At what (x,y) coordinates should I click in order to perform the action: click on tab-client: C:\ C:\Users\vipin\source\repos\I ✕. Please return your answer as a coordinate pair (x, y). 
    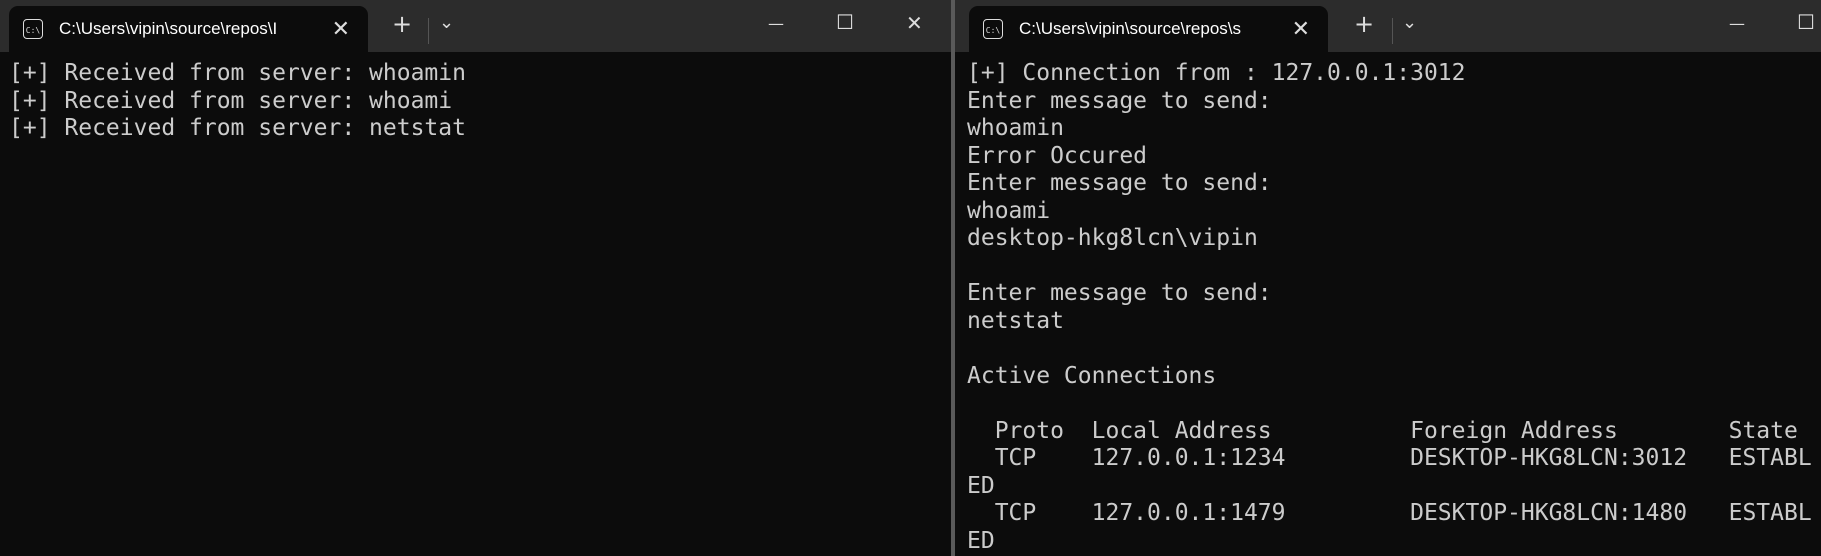
    Looking at the image, I should click on (188, 29).